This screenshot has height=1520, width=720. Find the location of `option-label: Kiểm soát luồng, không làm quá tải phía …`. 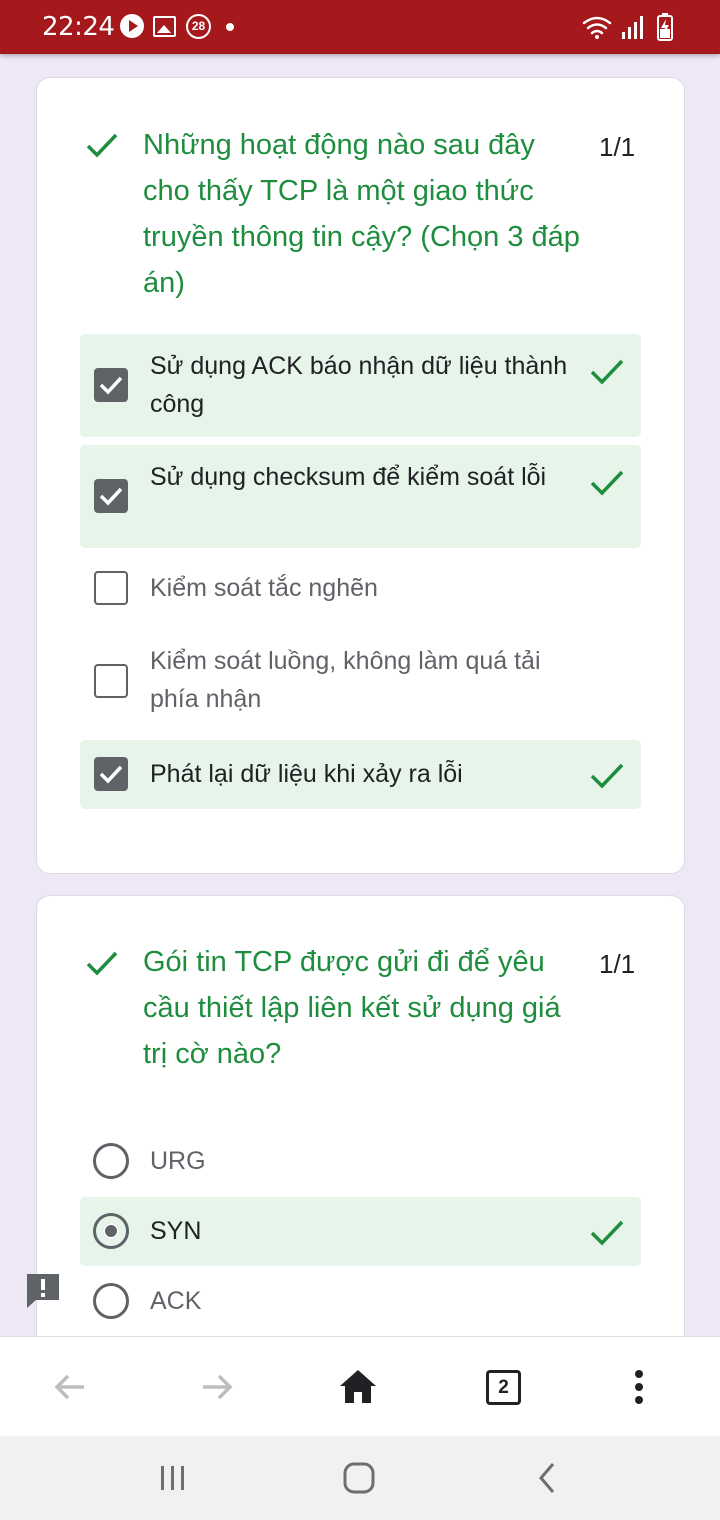

option-label: Kiểm soát luồng, không làm quá tải phía … is located at coordinates (345, 680).